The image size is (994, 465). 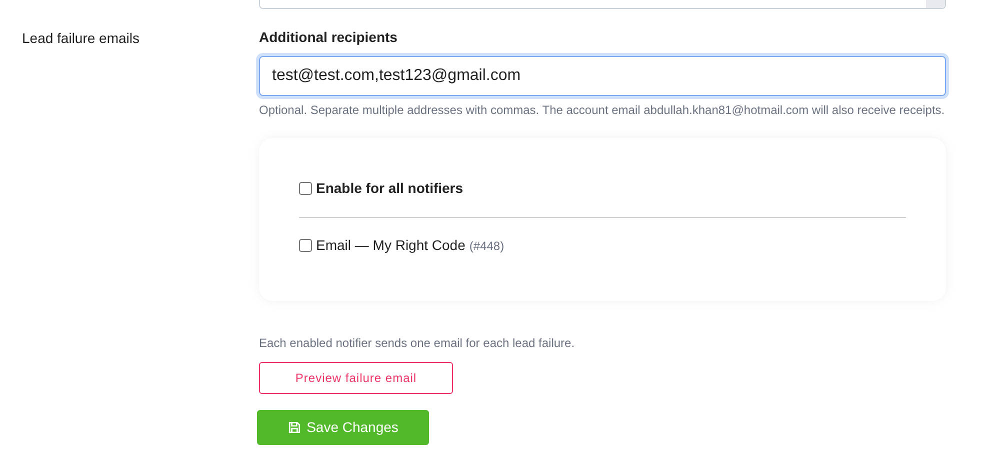 I want to click on help-text: Optional. Separate multiple addresses with commas. The account email abdullah.khan81@hotmail.com will also receive receipts., so click(x=602, y=110).